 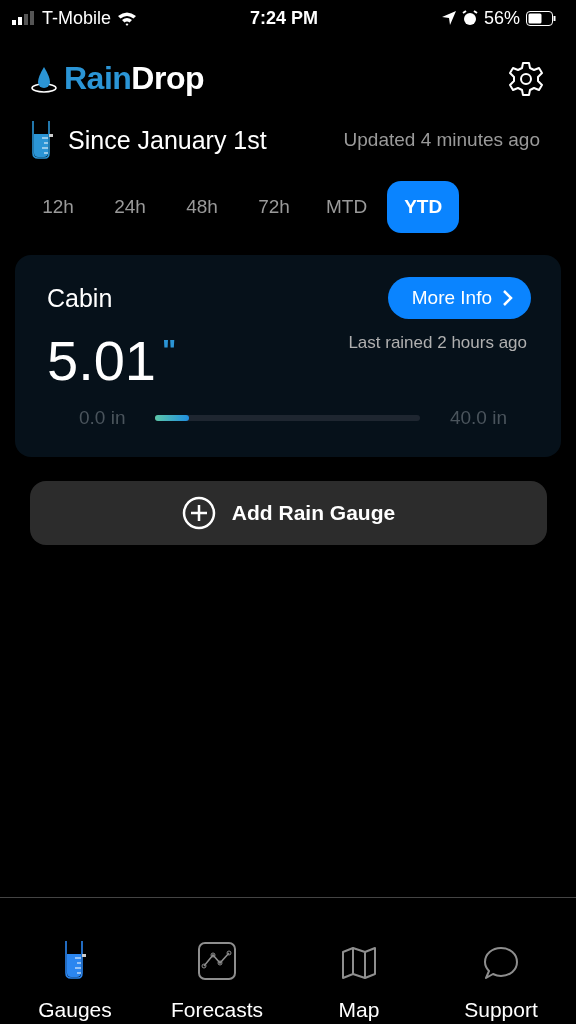 I want to click on tab-bar-item: Gauges, so click(x=75, y=961).